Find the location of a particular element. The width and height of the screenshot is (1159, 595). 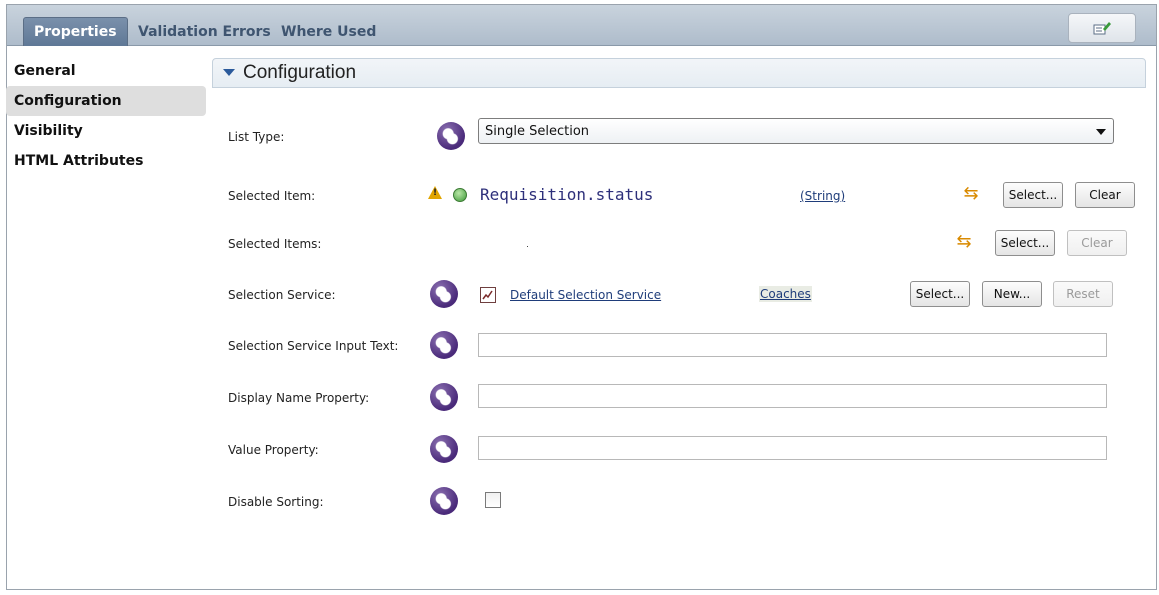

sidebar-item-general: General is located at coordinates (106, 71).